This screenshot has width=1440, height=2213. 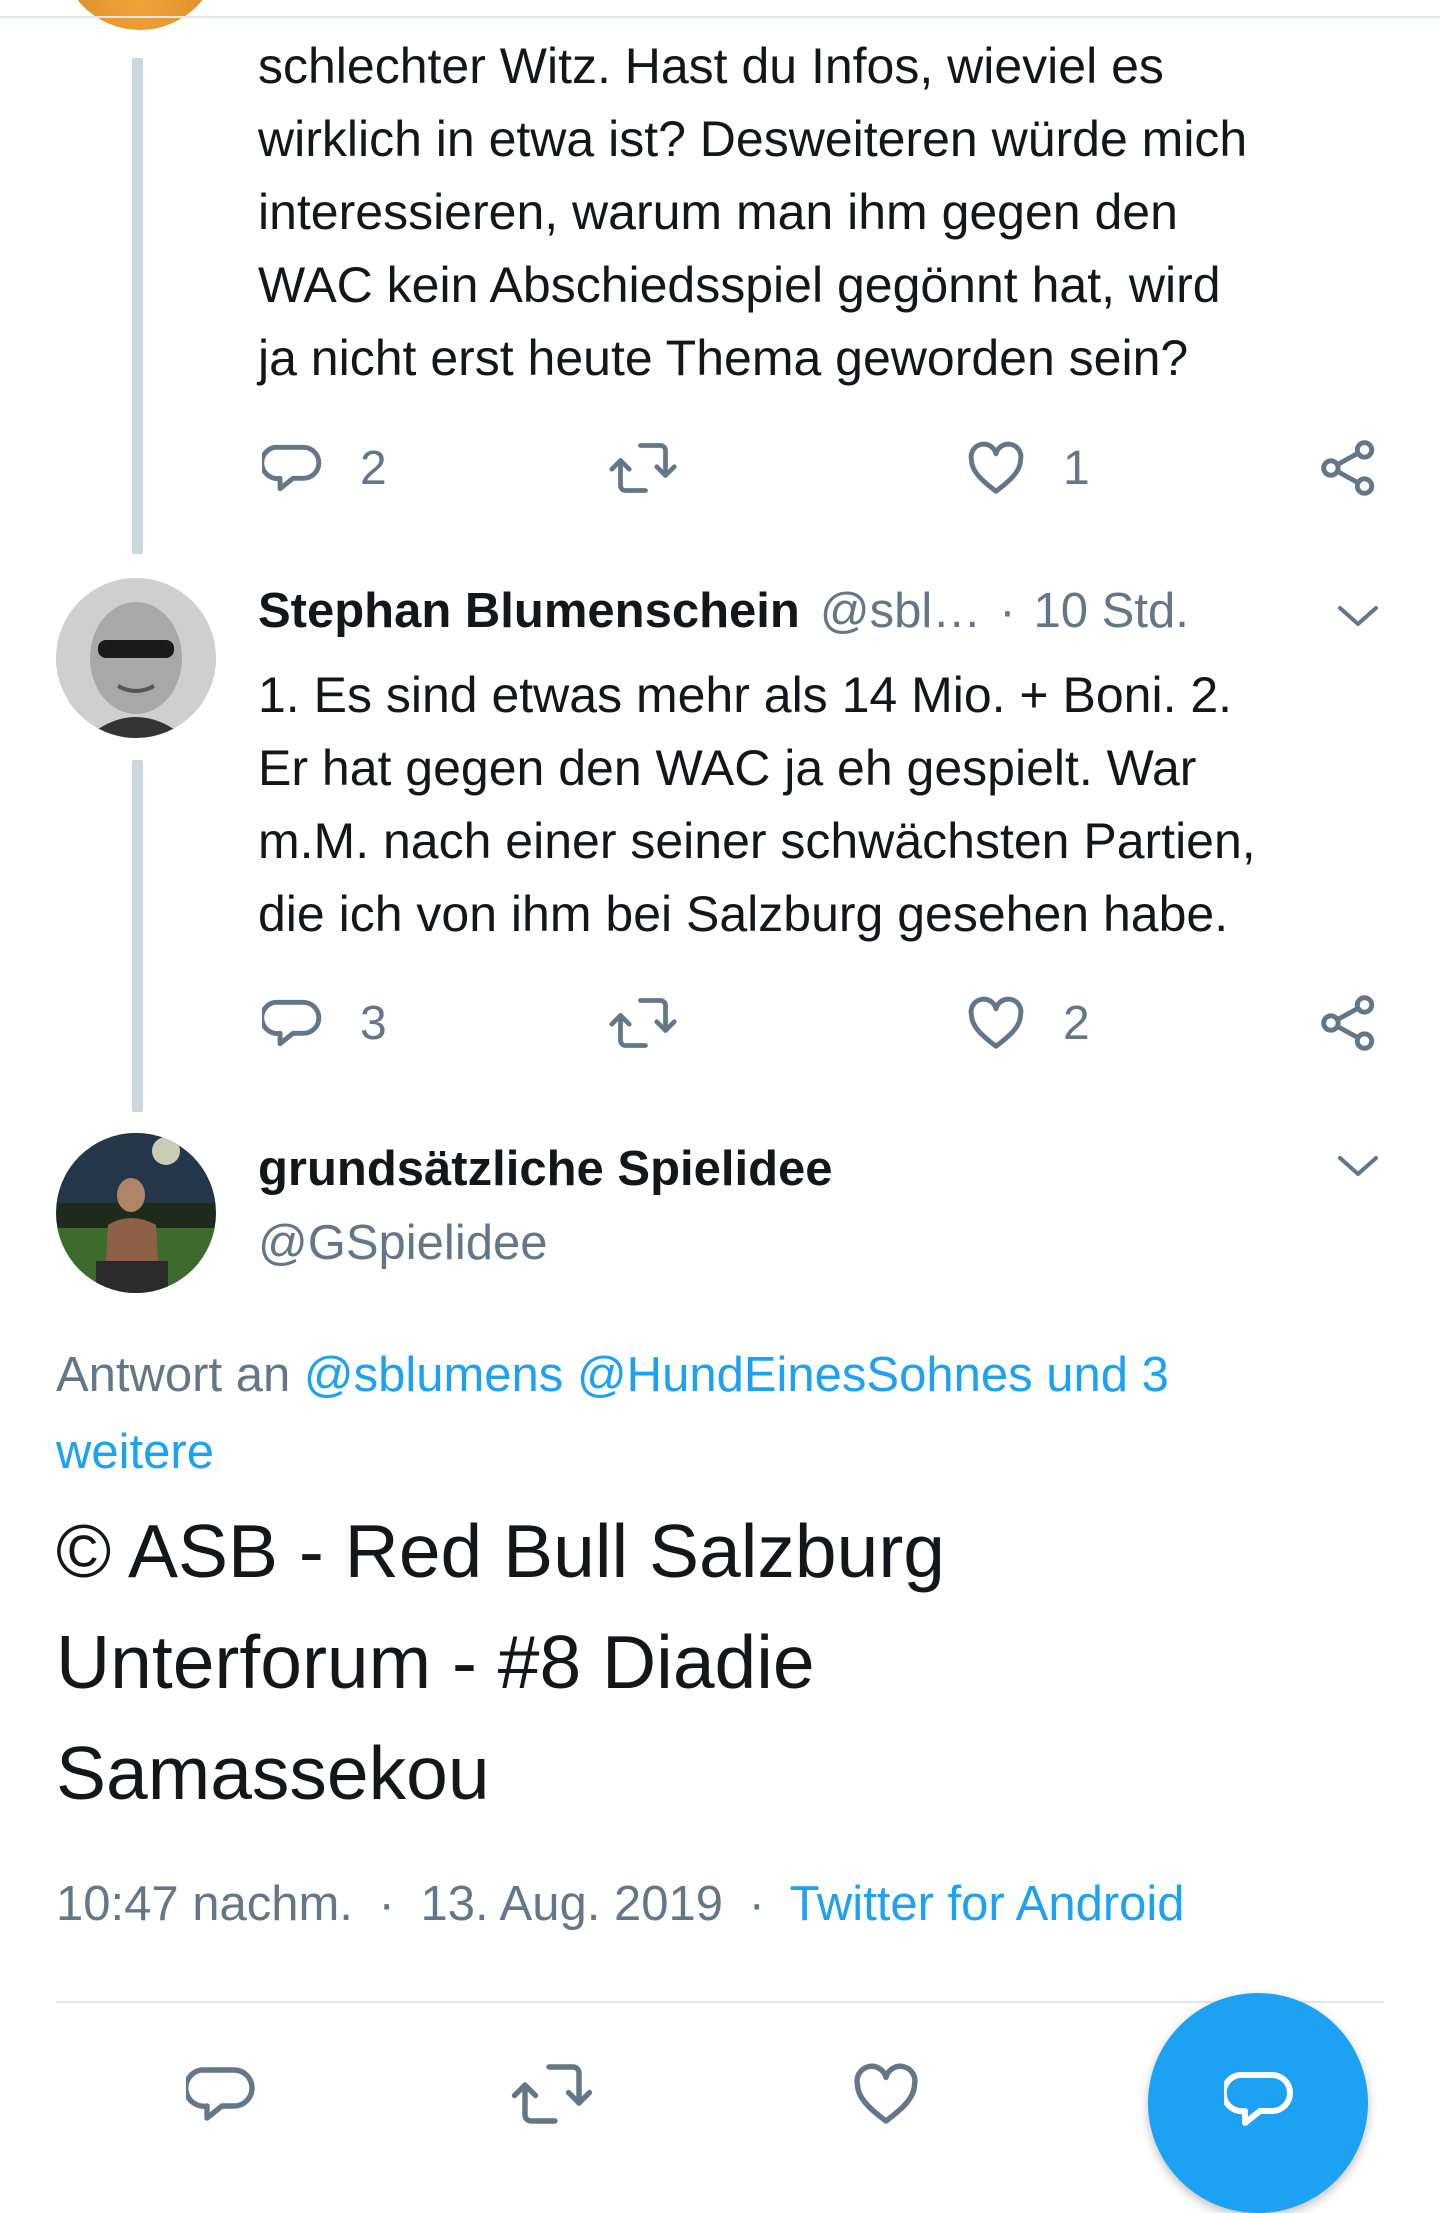 What do you see at coordinates (987, 1904) in the screenshot?
I see `source-link: Twitter for Android` at bounding box center [987, 1904].